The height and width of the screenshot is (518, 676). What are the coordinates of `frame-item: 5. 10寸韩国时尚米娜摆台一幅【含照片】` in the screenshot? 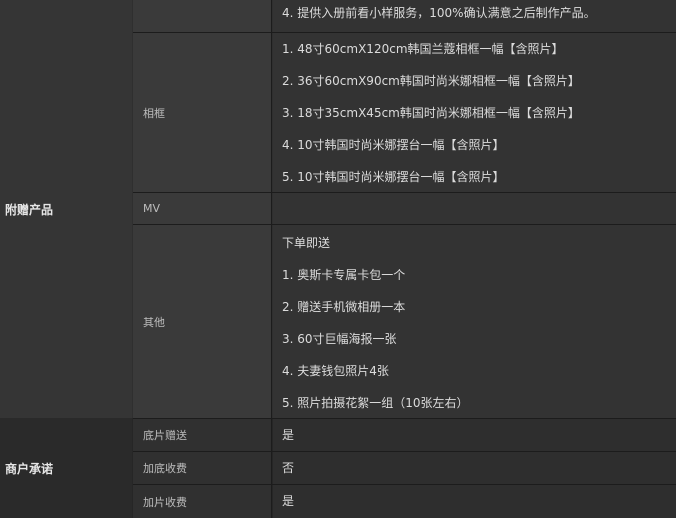 It's located at (393, 177).